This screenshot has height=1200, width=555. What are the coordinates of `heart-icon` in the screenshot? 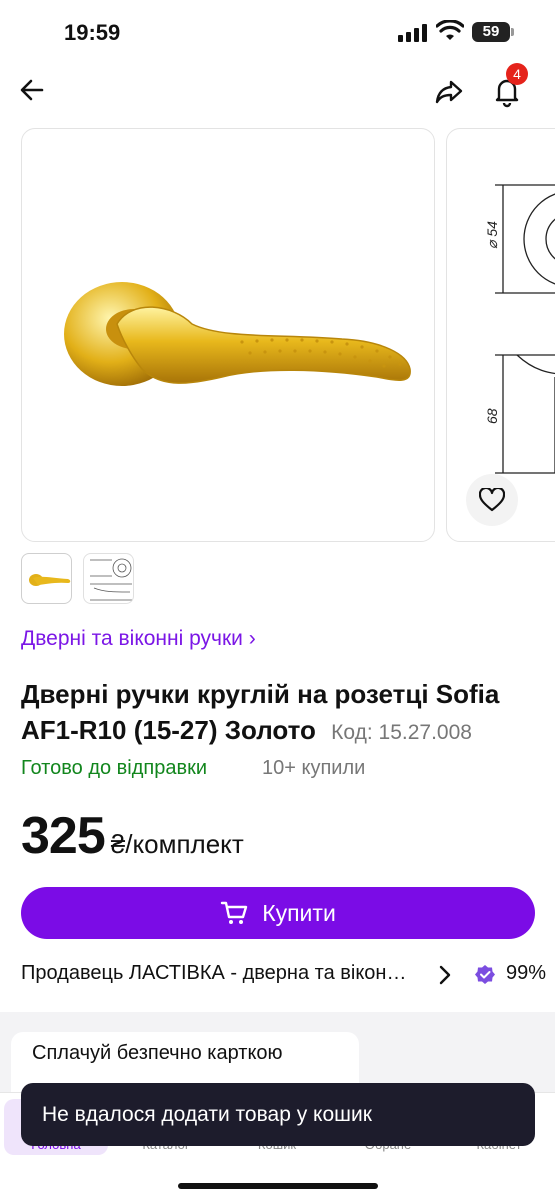 It's located at (492, 500).